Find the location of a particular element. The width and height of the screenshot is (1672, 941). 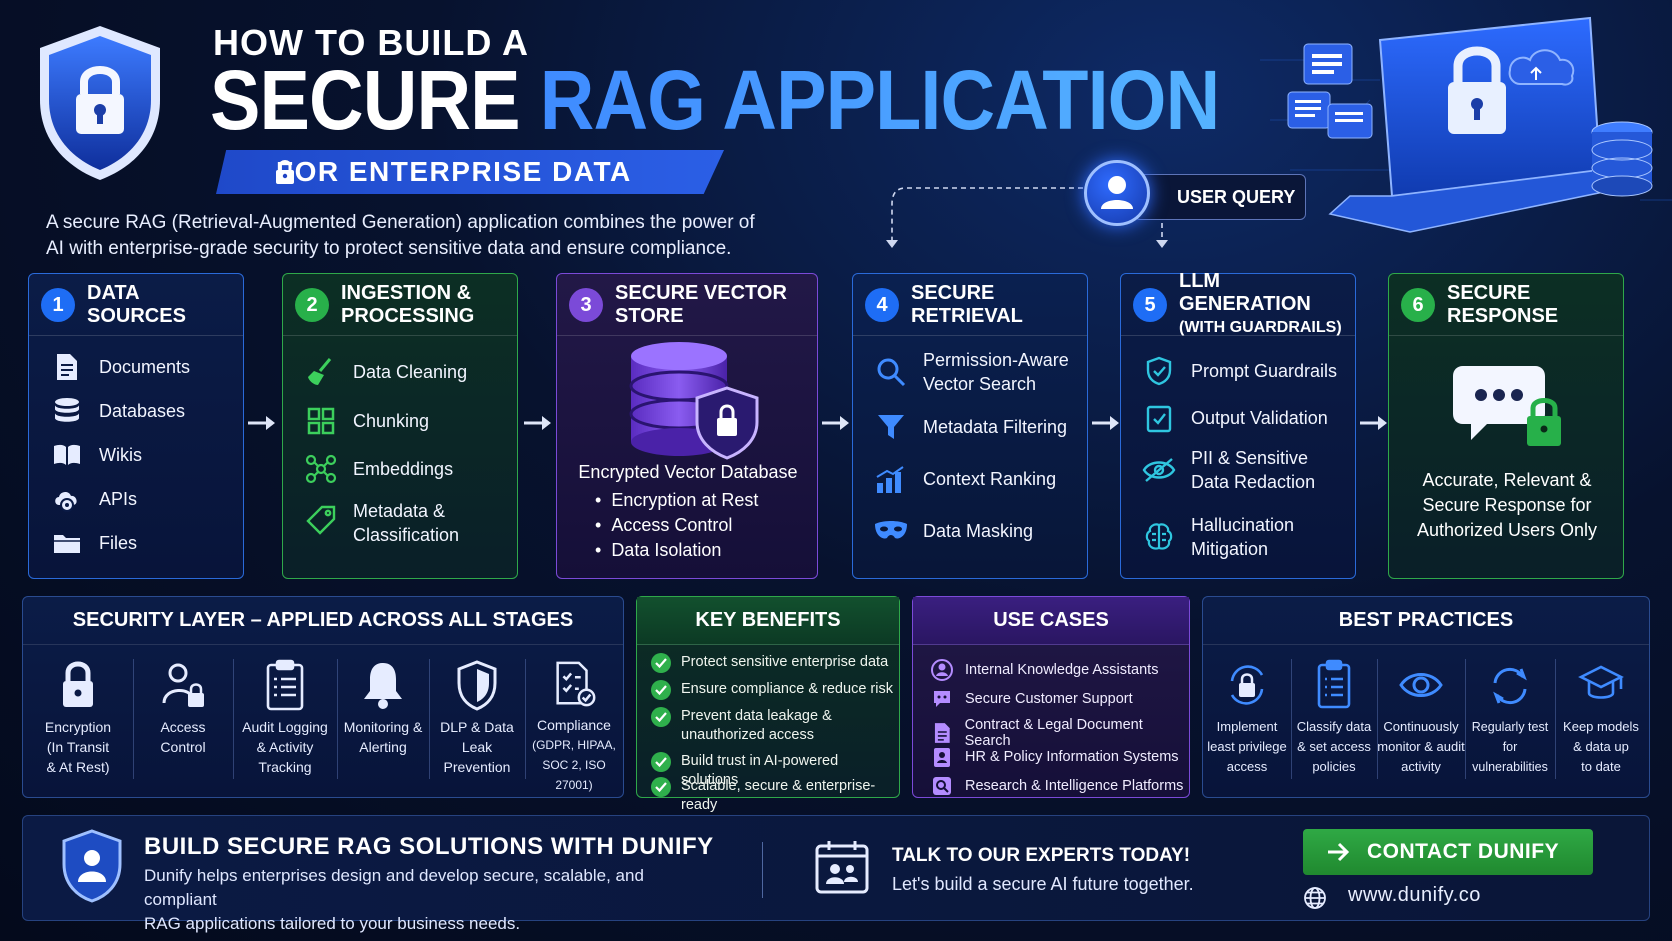

lock-icon is located at coordinates (78, 684).